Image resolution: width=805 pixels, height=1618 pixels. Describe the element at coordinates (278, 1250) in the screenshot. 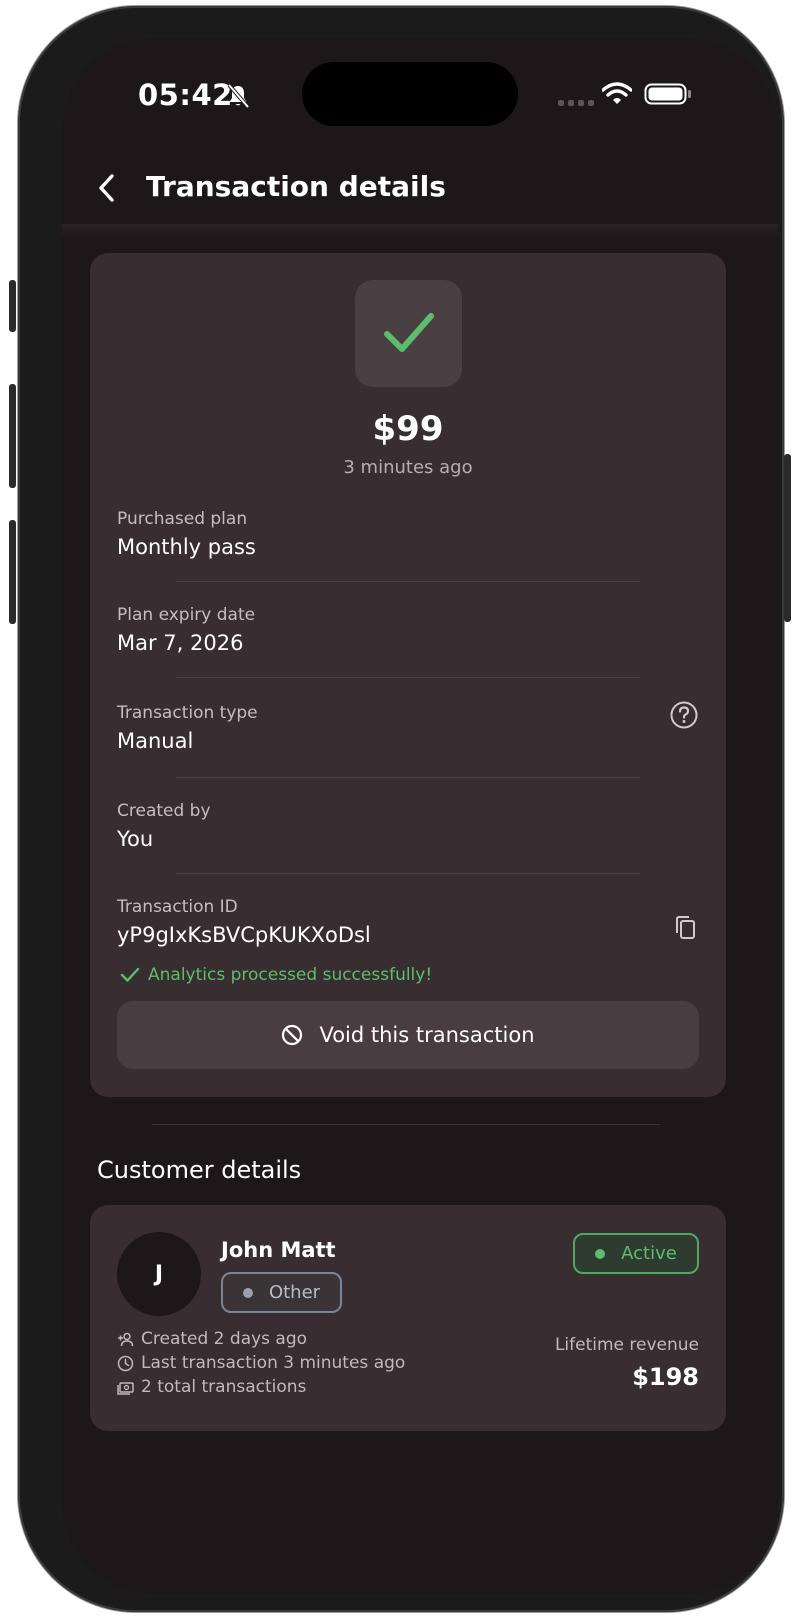

I see `customer-name: John Matt` at that location.